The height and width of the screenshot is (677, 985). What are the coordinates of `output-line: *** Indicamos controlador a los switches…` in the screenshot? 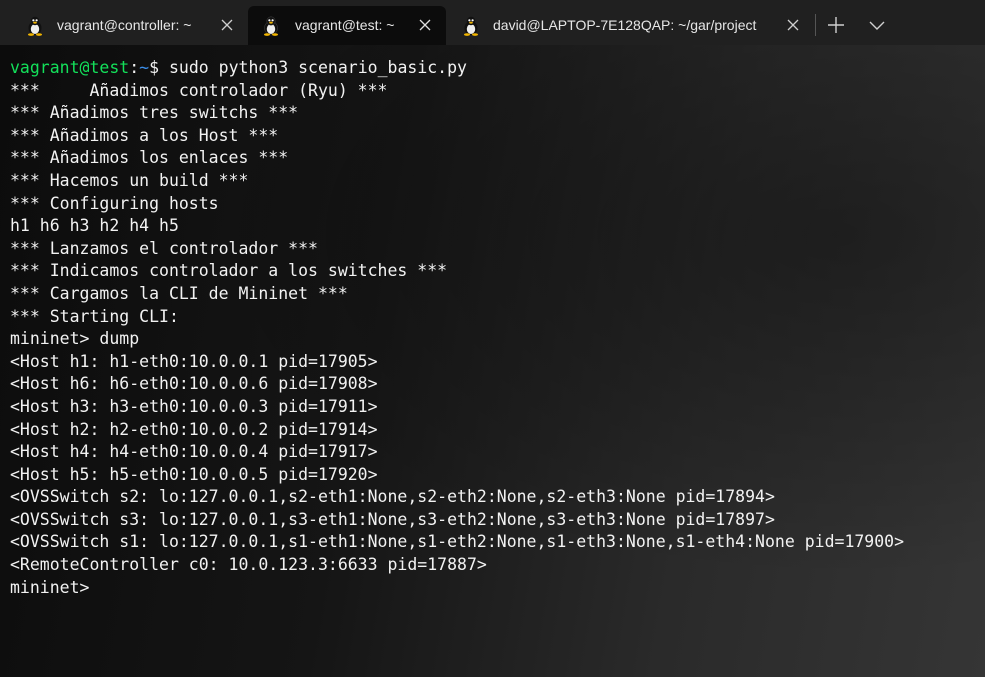 It's located at (229, 271).